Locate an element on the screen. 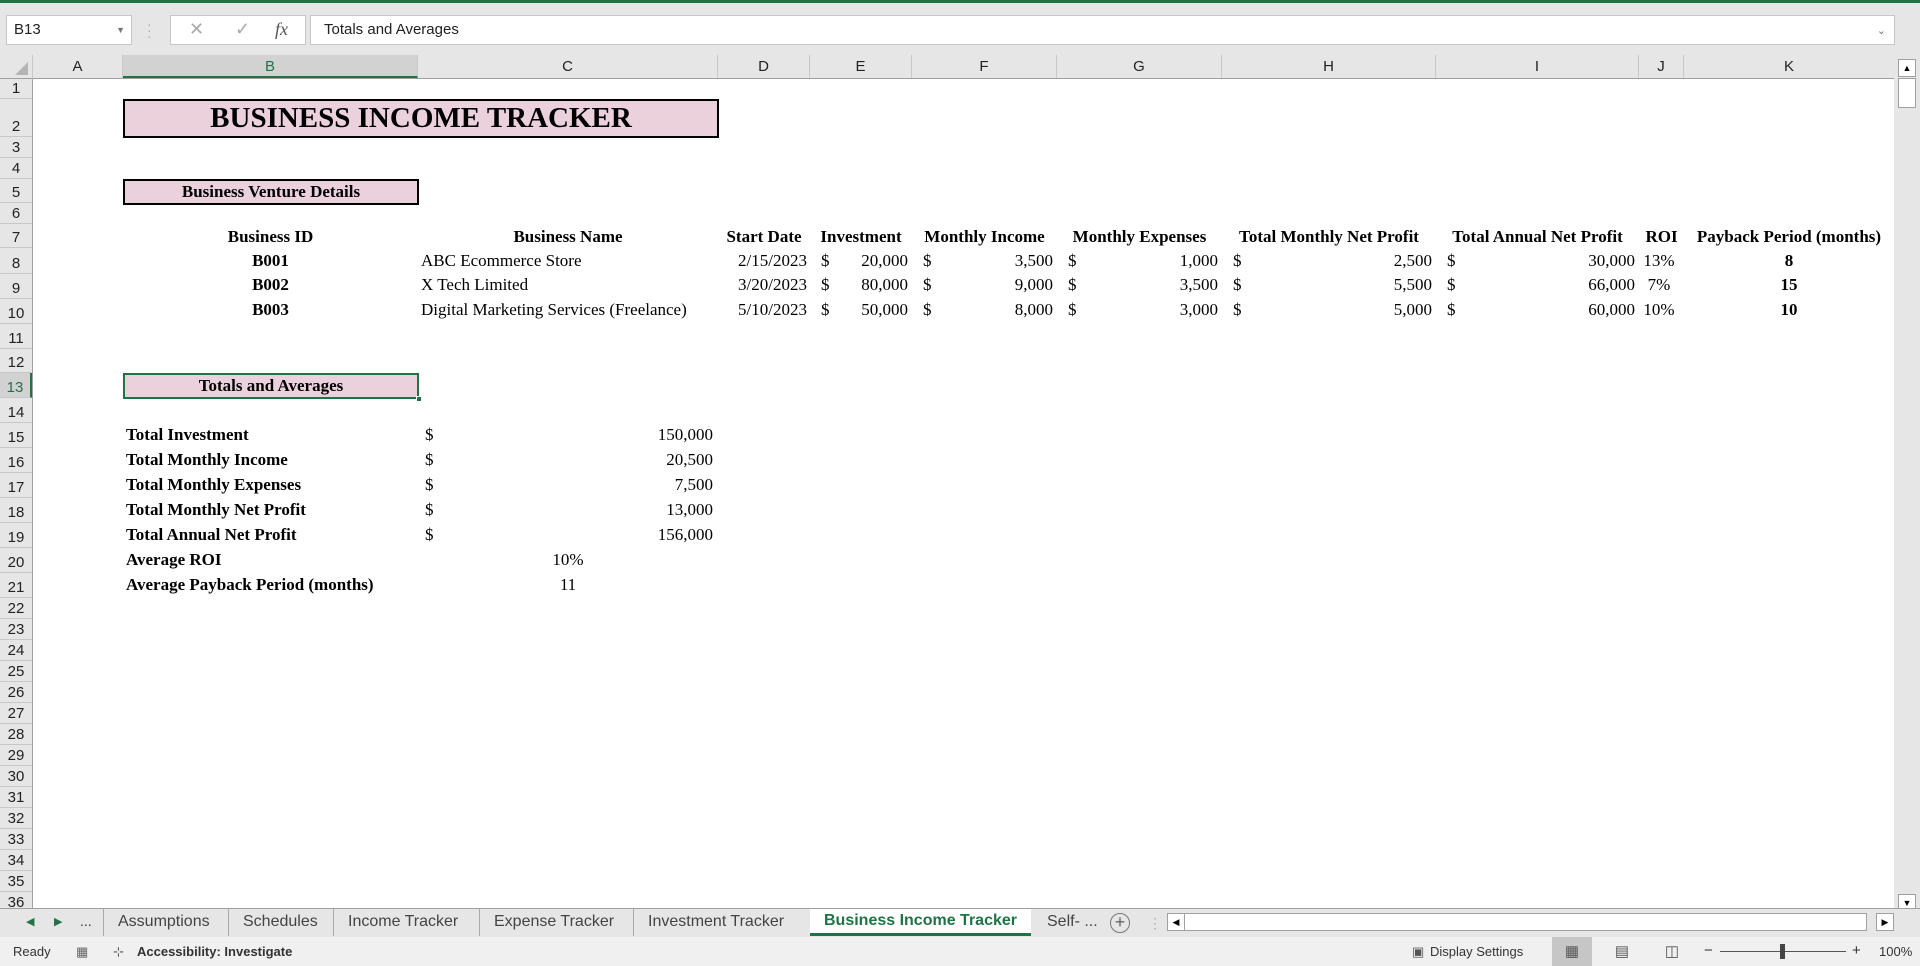  row-header-35: 35 is located at coordinates (16, 881).